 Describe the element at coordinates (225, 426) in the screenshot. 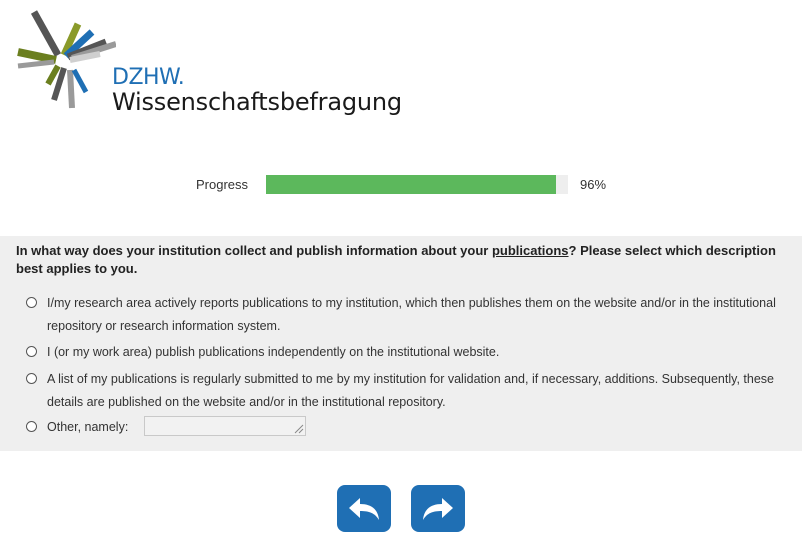

I see `other-text-field` at that location.